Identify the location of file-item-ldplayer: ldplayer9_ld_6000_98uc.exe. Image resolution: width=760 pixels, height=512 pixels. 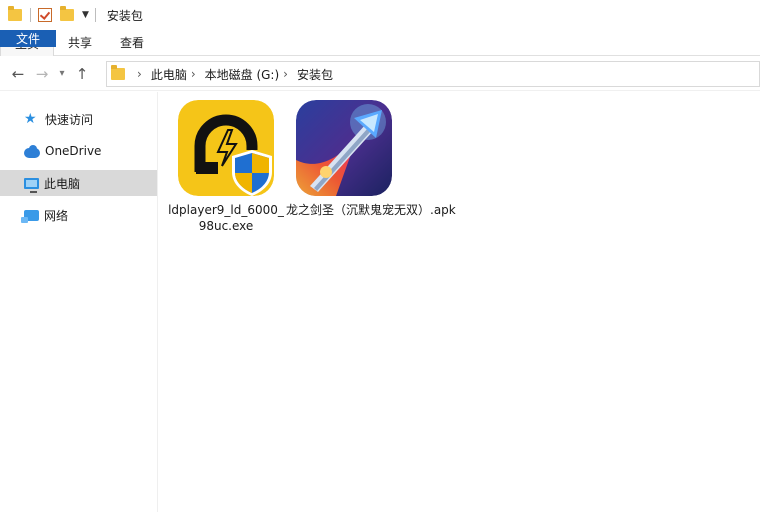
(226, 167).